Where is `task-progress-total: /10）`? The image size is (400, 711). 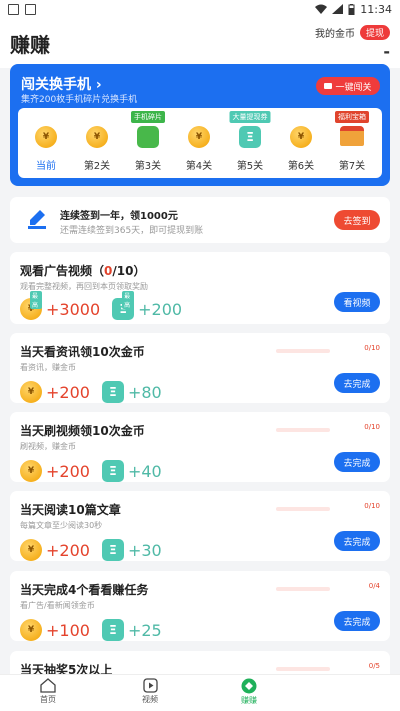 task-progress-total: /10） is located at coordinates (129, 271).